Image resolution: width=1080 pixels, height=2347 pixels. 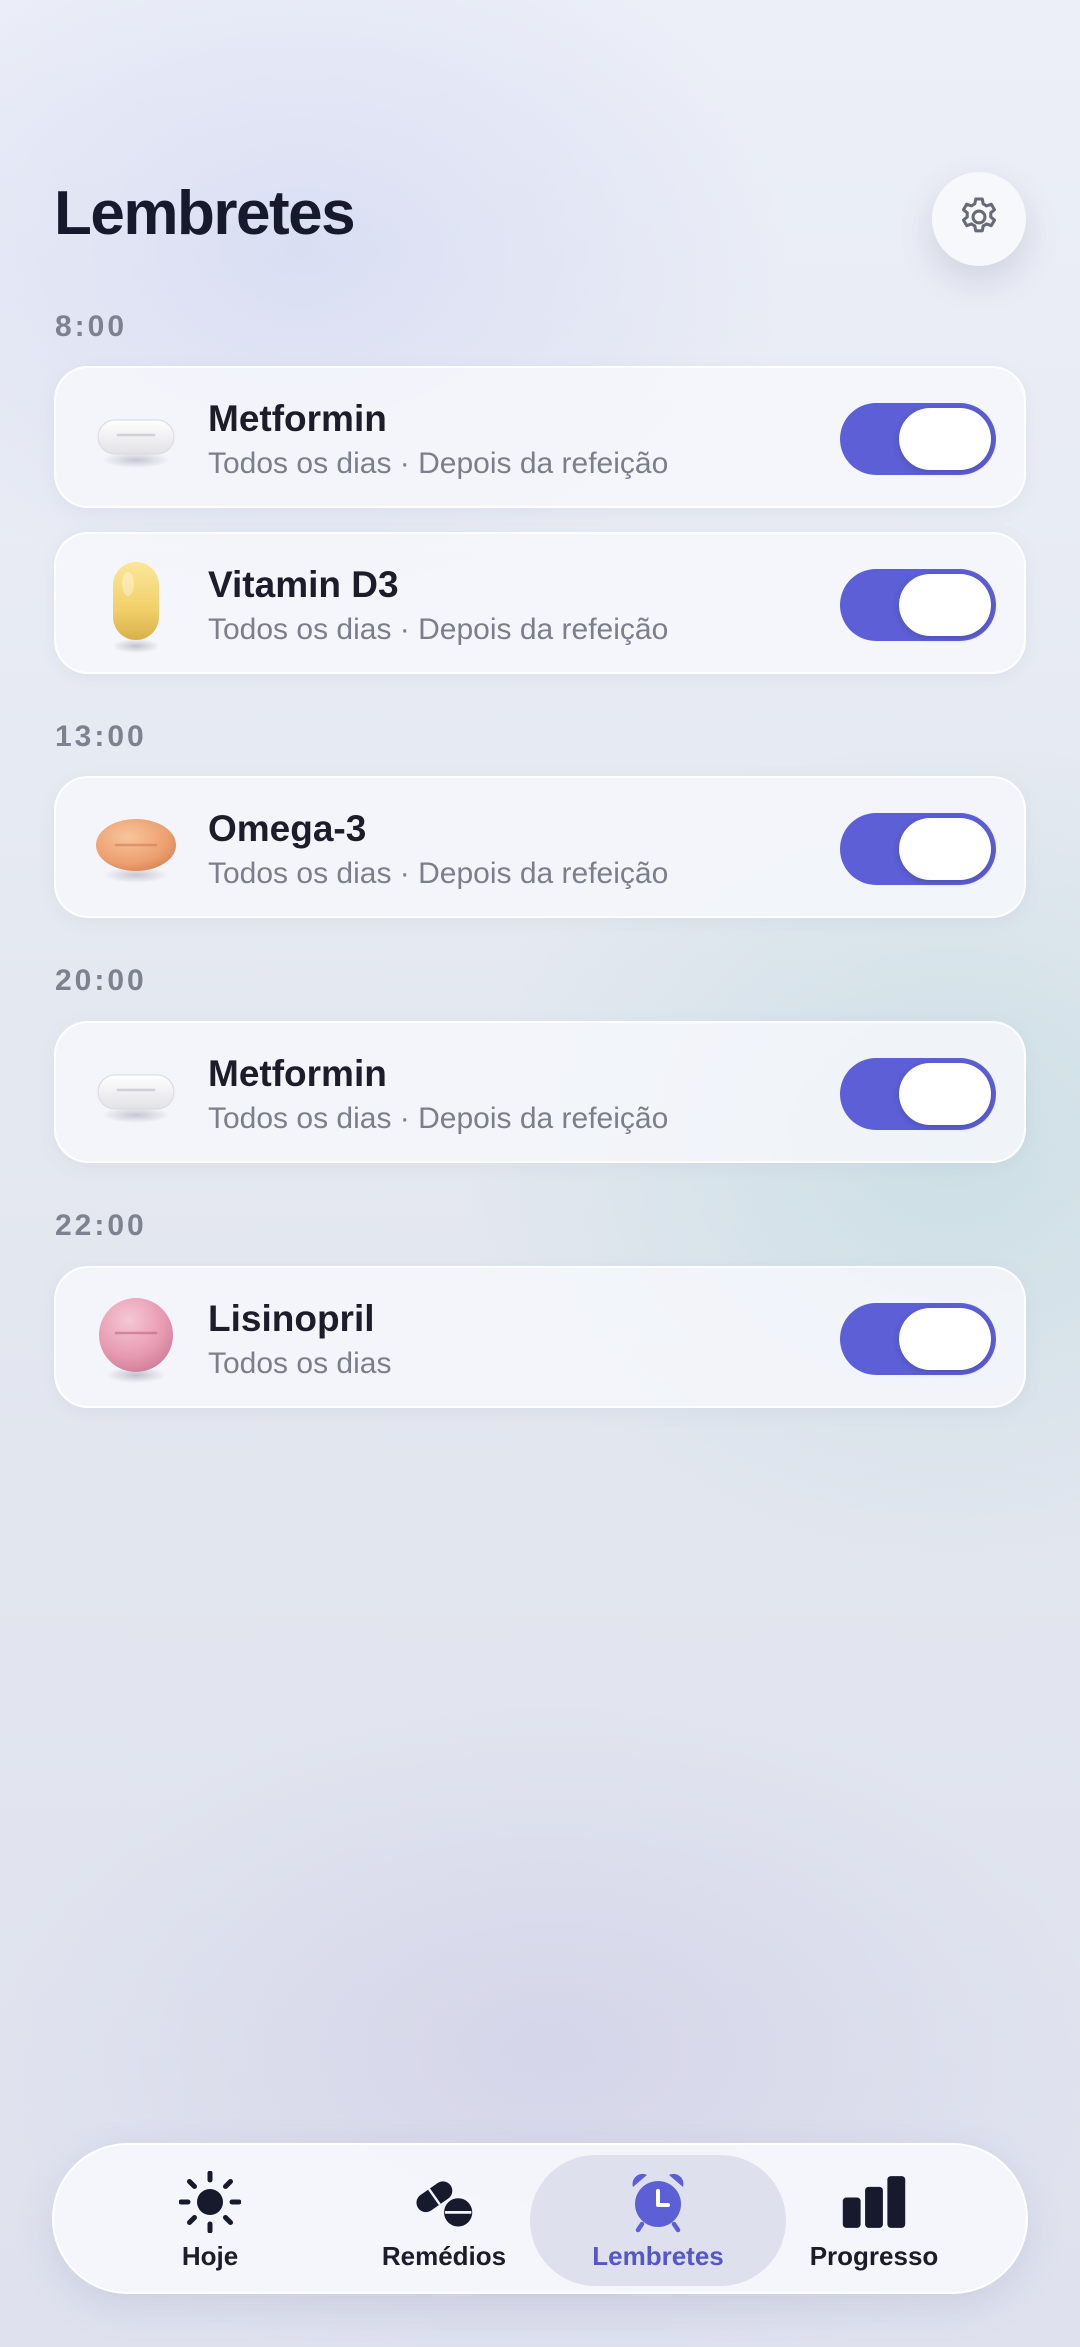 I want to click on alarm-clock-icon, so click(x=658, y=2202).